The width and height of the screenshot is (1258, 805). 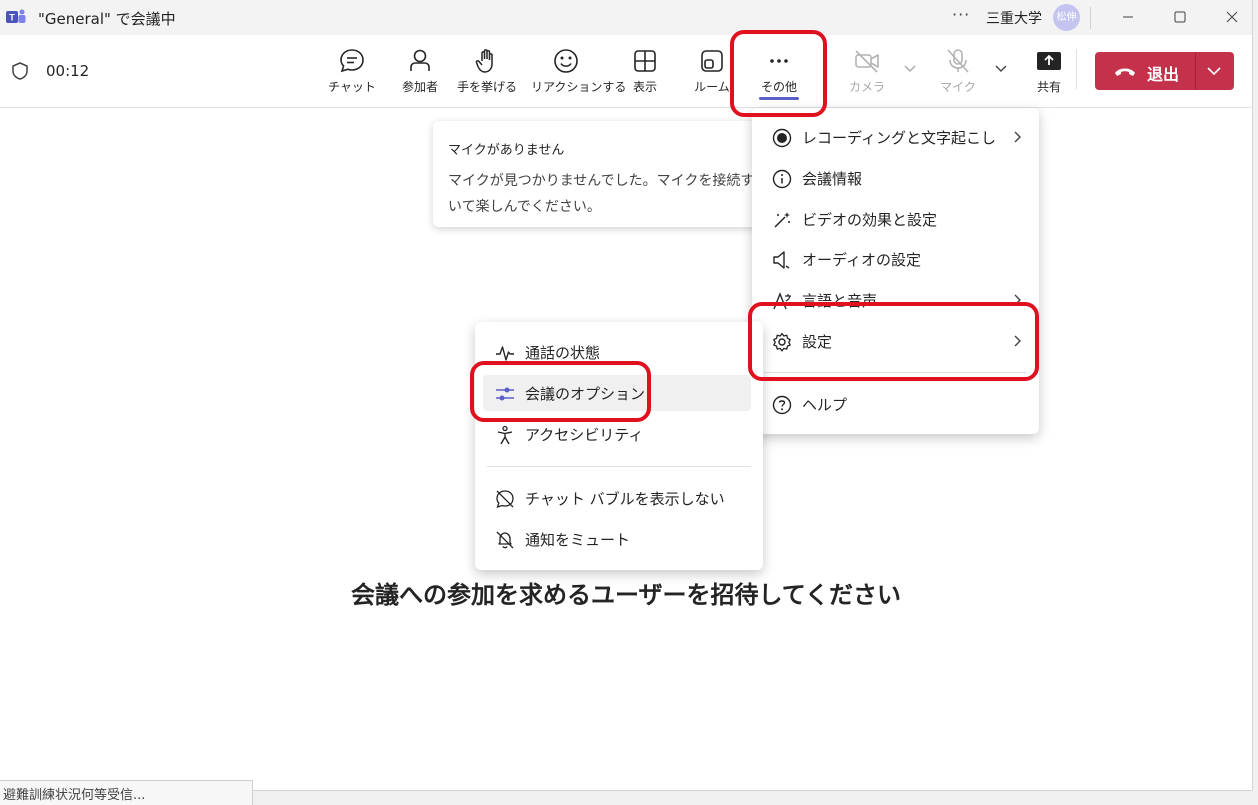 What do you see at coordinates (778, 87) in the screenshot?
I see `more-label: その他` at bounding box center [778, 87].